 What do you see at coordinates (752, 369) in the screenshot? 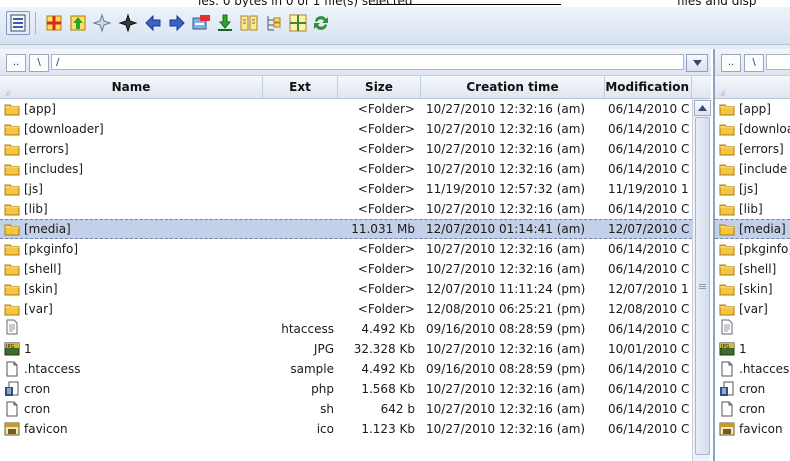
I see `table-row: .htacces` at bounding box center [752, 369].